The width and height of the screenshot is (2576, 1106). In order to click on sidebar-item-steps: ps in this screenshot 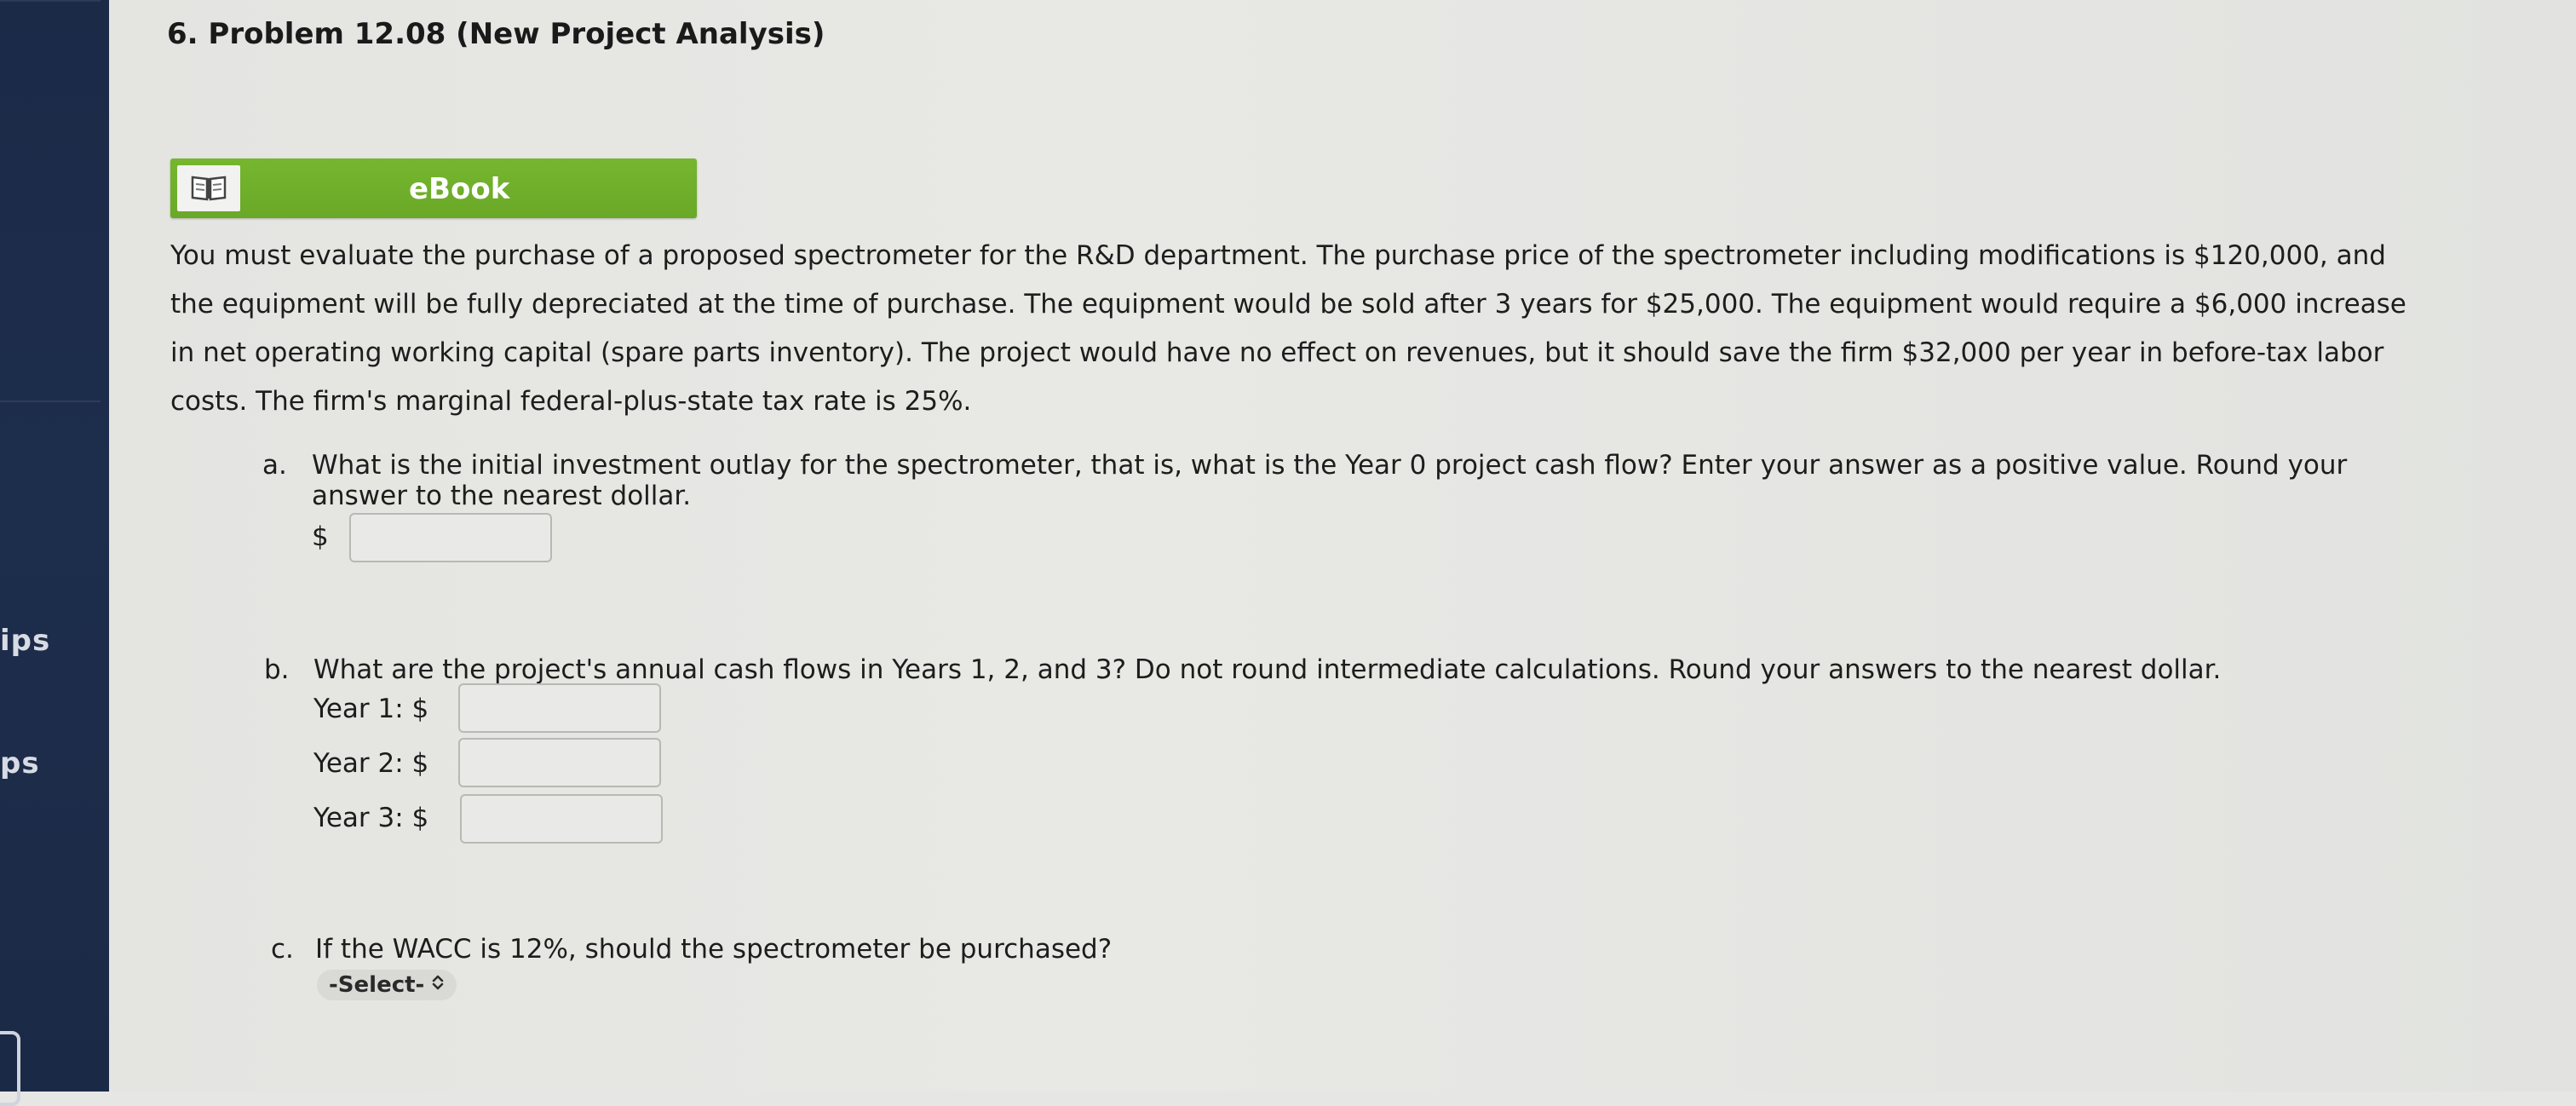, I will do `click(20, 763)`.